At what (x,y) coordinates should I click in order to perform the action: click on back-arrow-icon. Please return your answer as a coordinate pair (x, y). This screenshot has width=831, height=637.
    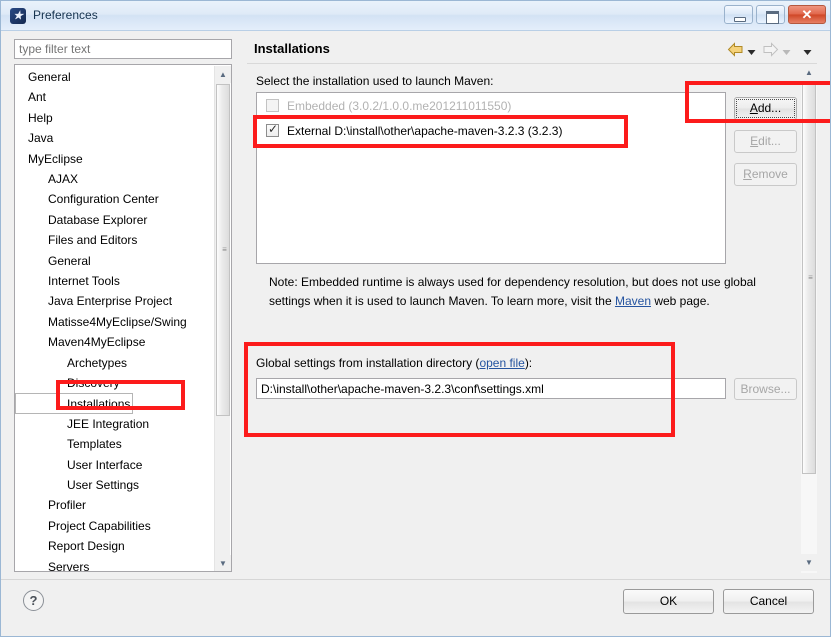
    Looking at the image, I should click on (735, 49).